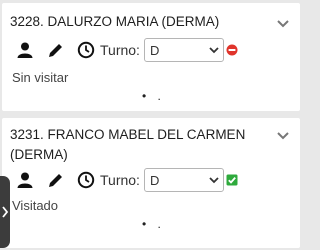 This screenshot has height=250, width=320. I want to click on side-drawer-tab, so click(5, 212).